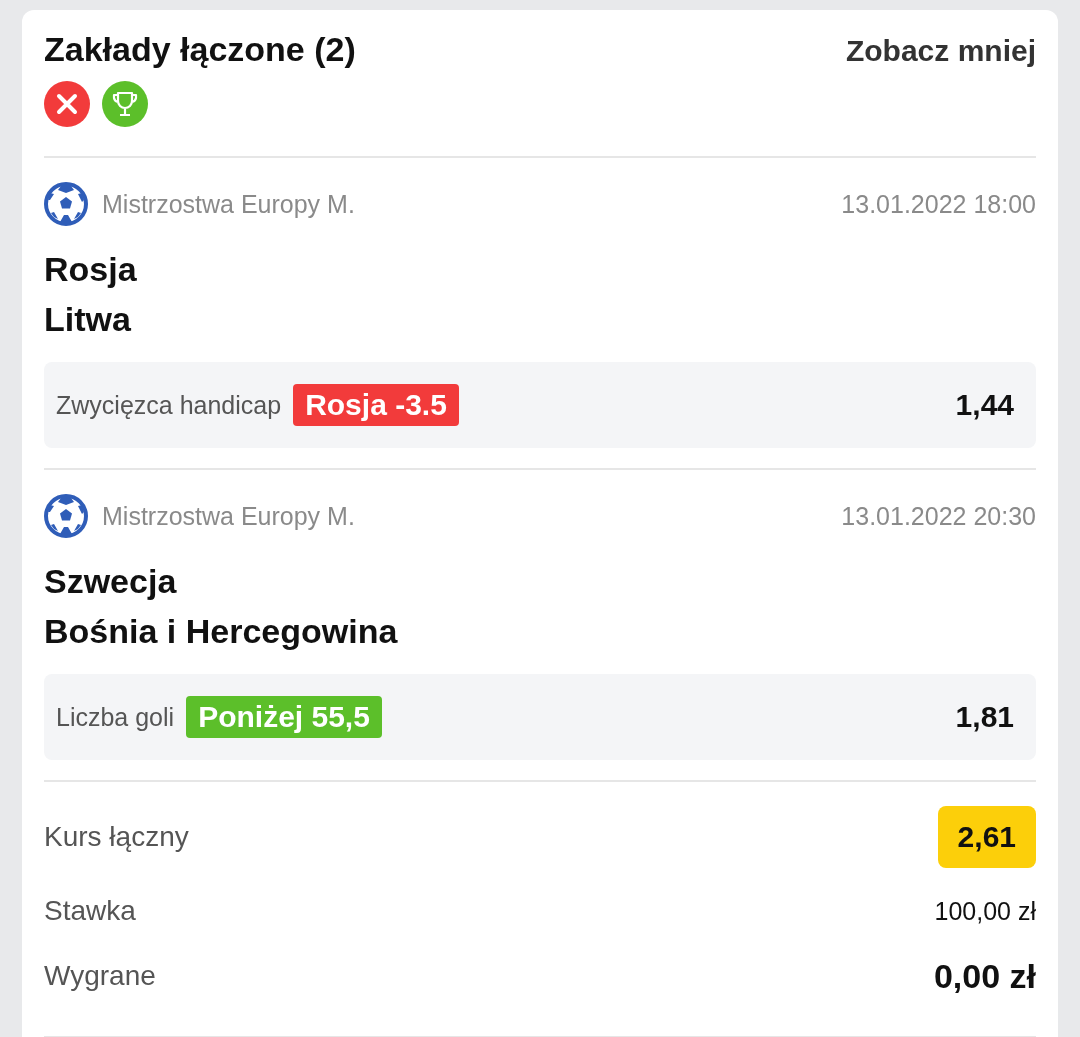 This screenshot has height=1037, width=1080. What do you see at coordinates (200, 49) in the screenshot?
I see `card-title: Zakłady łączone (2)` at bounding box center [200, 49].